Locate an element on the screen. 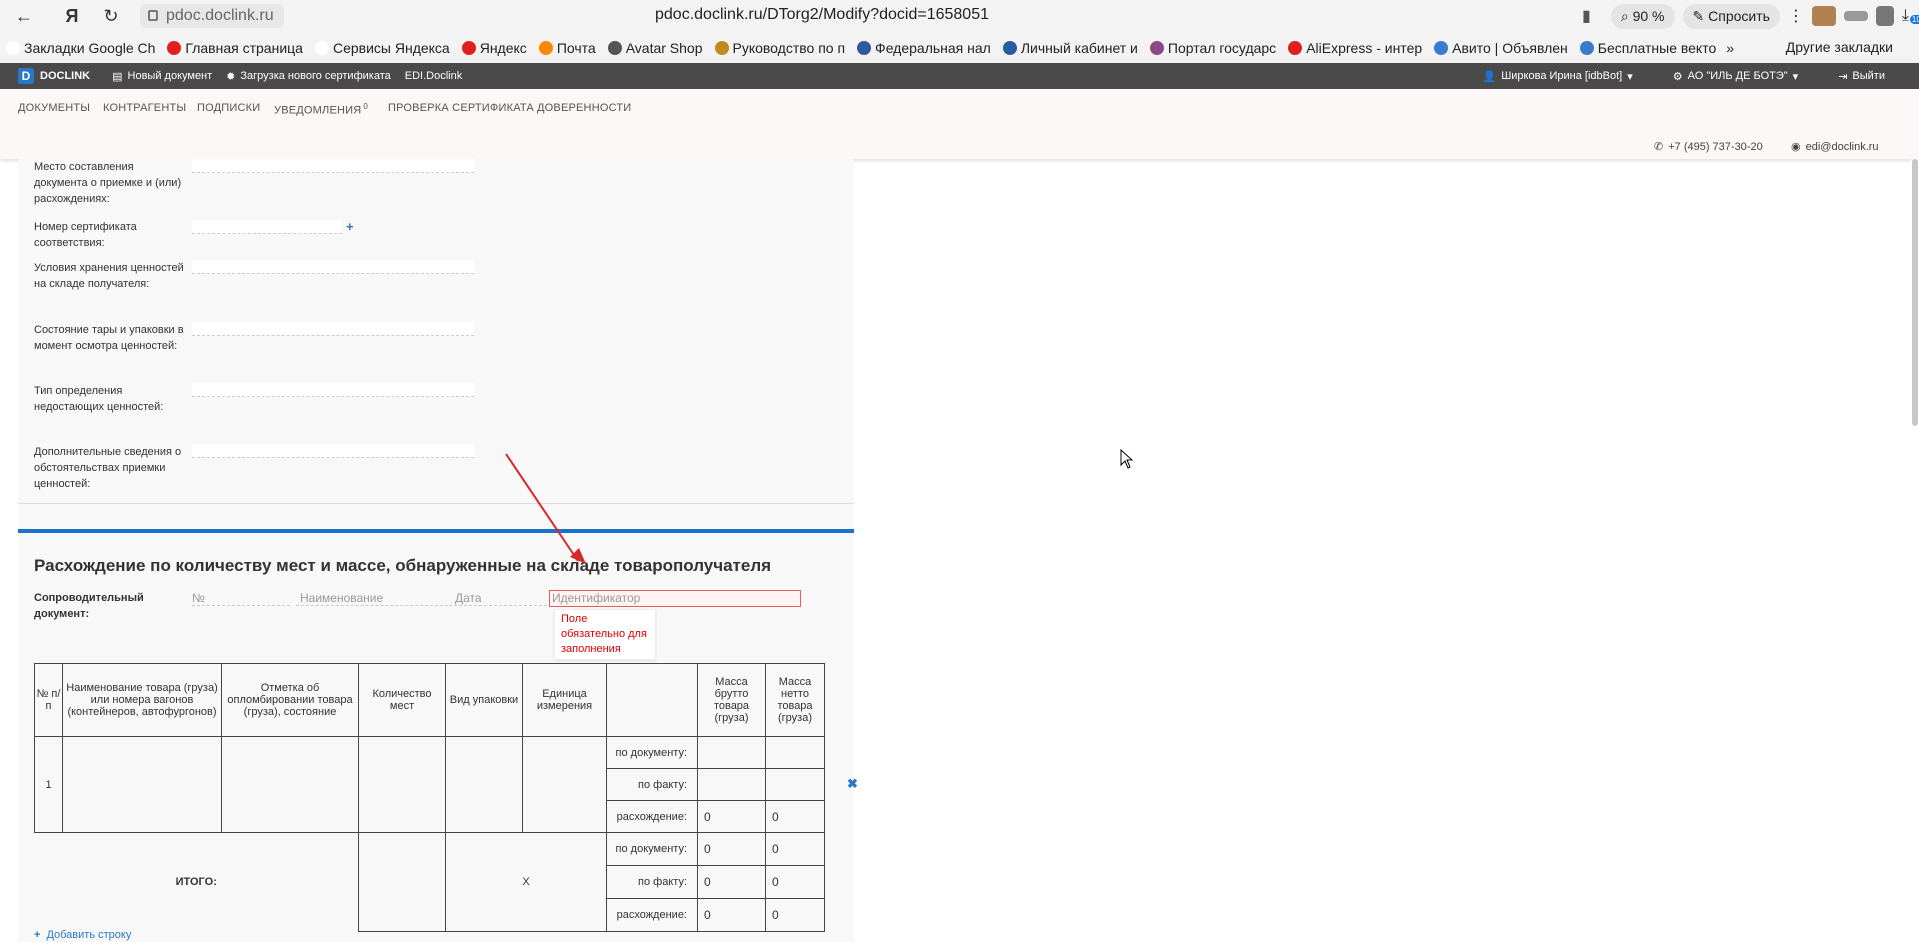 Image resolution: width=1919 pixels, height=942 pixels. bookmark-item: Закладки Google Ch is located at coordinates (80, 48).